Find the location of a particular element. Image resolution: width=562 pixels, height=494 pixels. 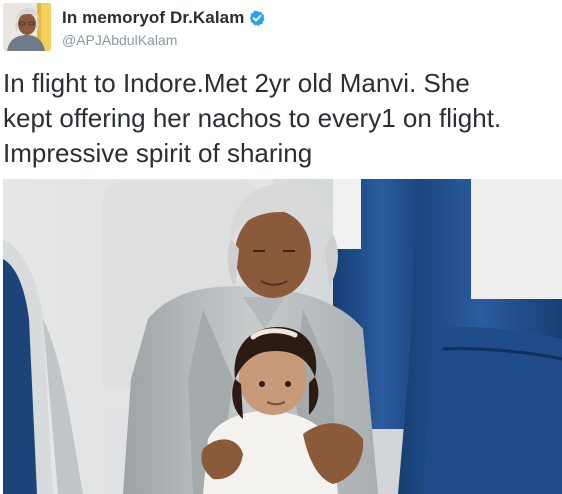

name-row: In memoryof Dr.Kalam is located at coordinates (164, 18).